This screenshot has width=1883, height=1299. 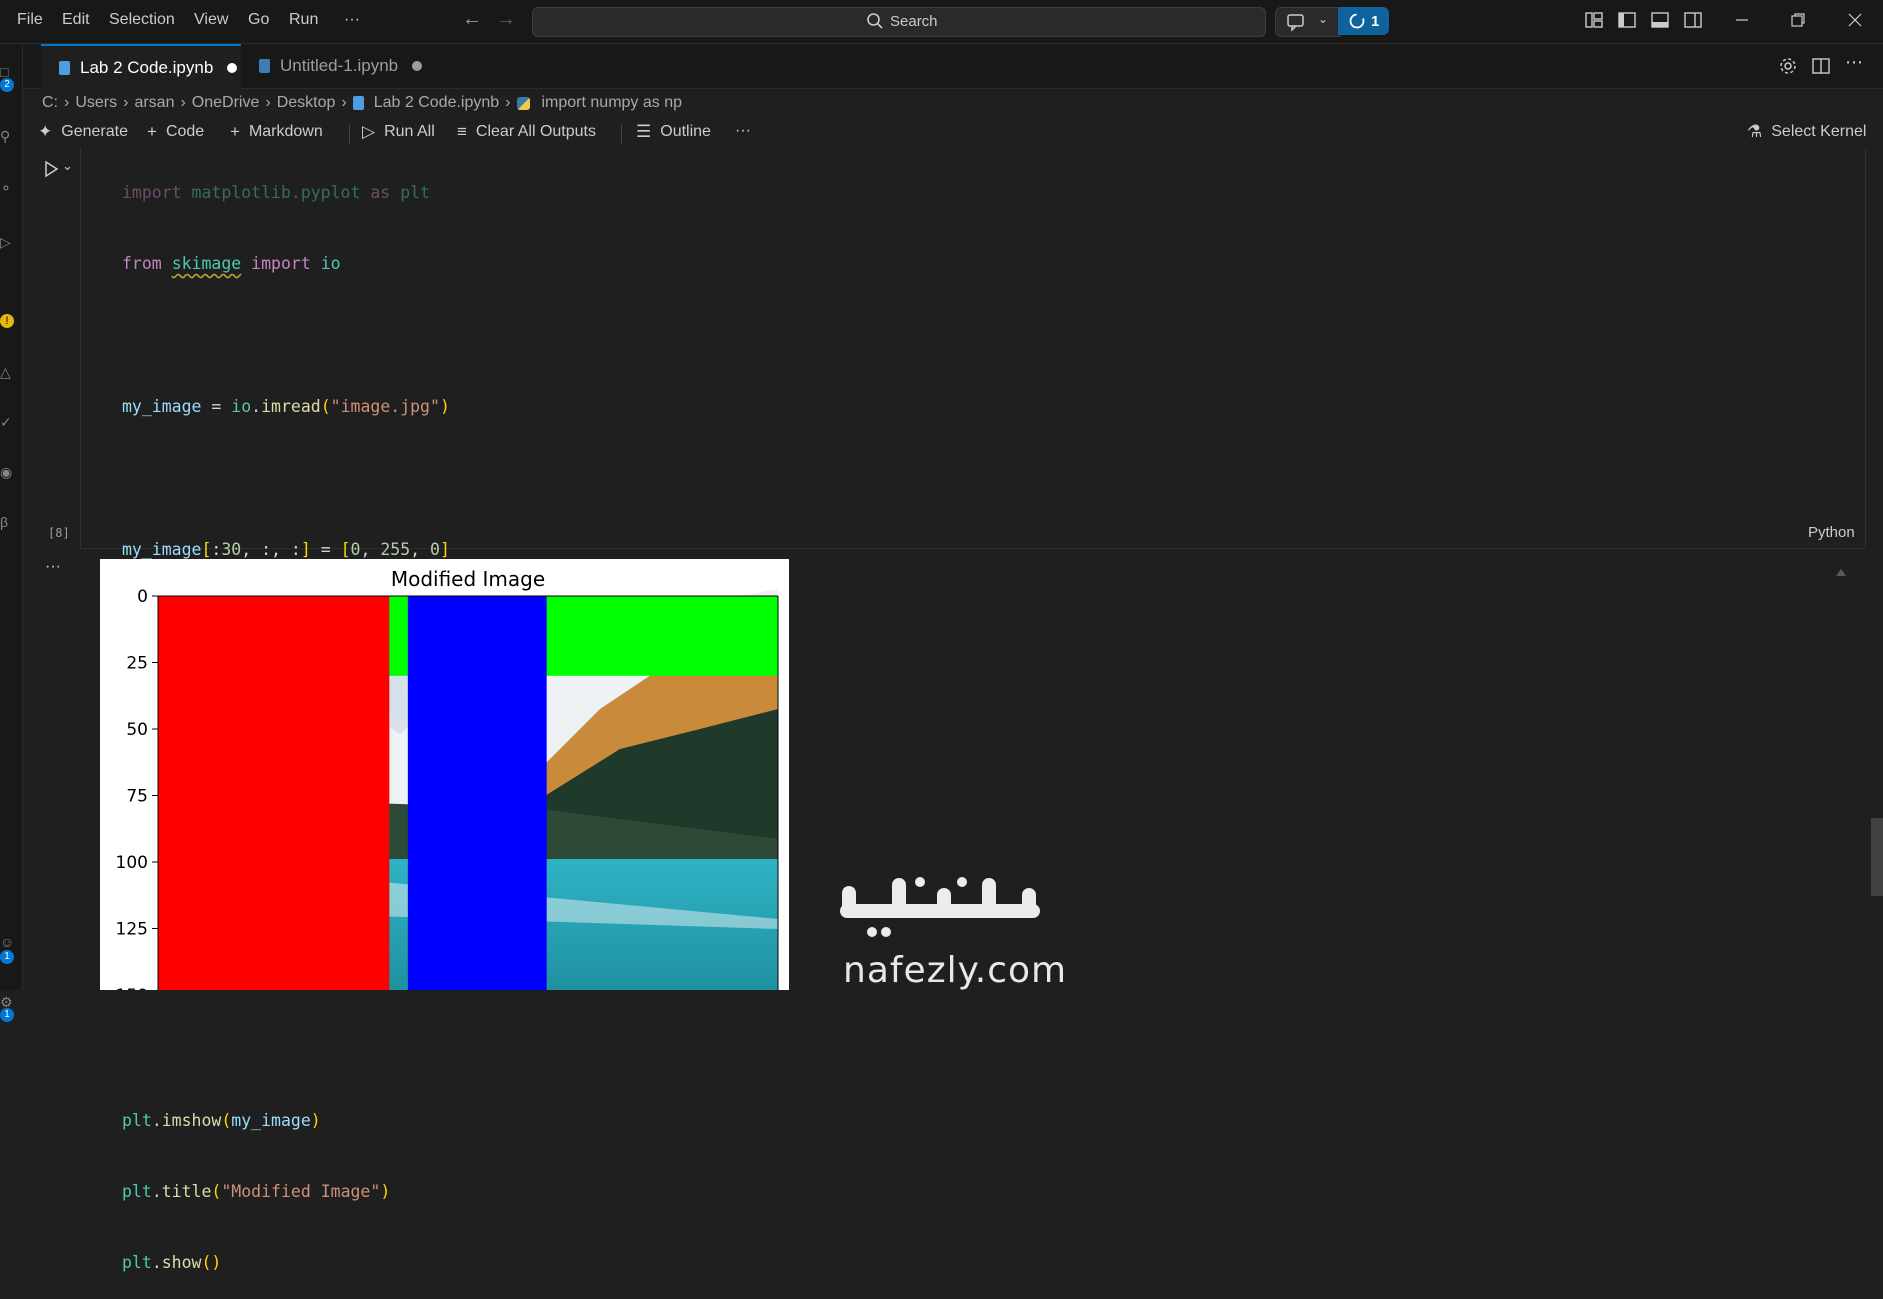 What do you see at coordinates (7, 957) in the screenshot?
I see `accounts-badge: 1` at bounding box center [7, 957].